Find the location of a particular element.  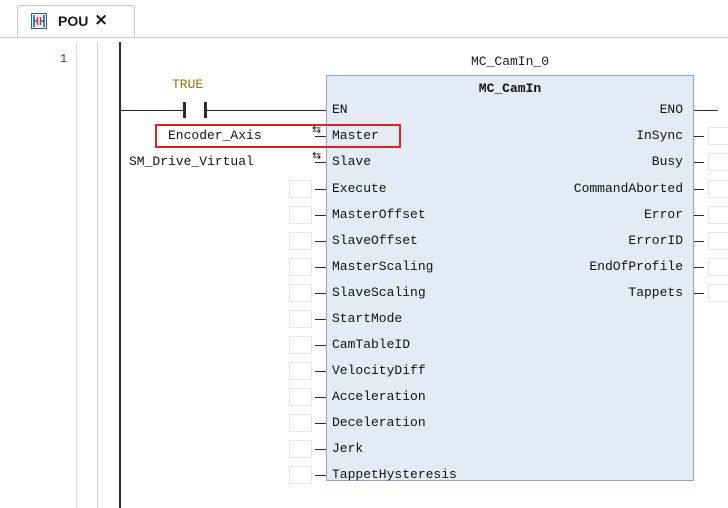

master-highlight-box is located at coordinates (278, 136).